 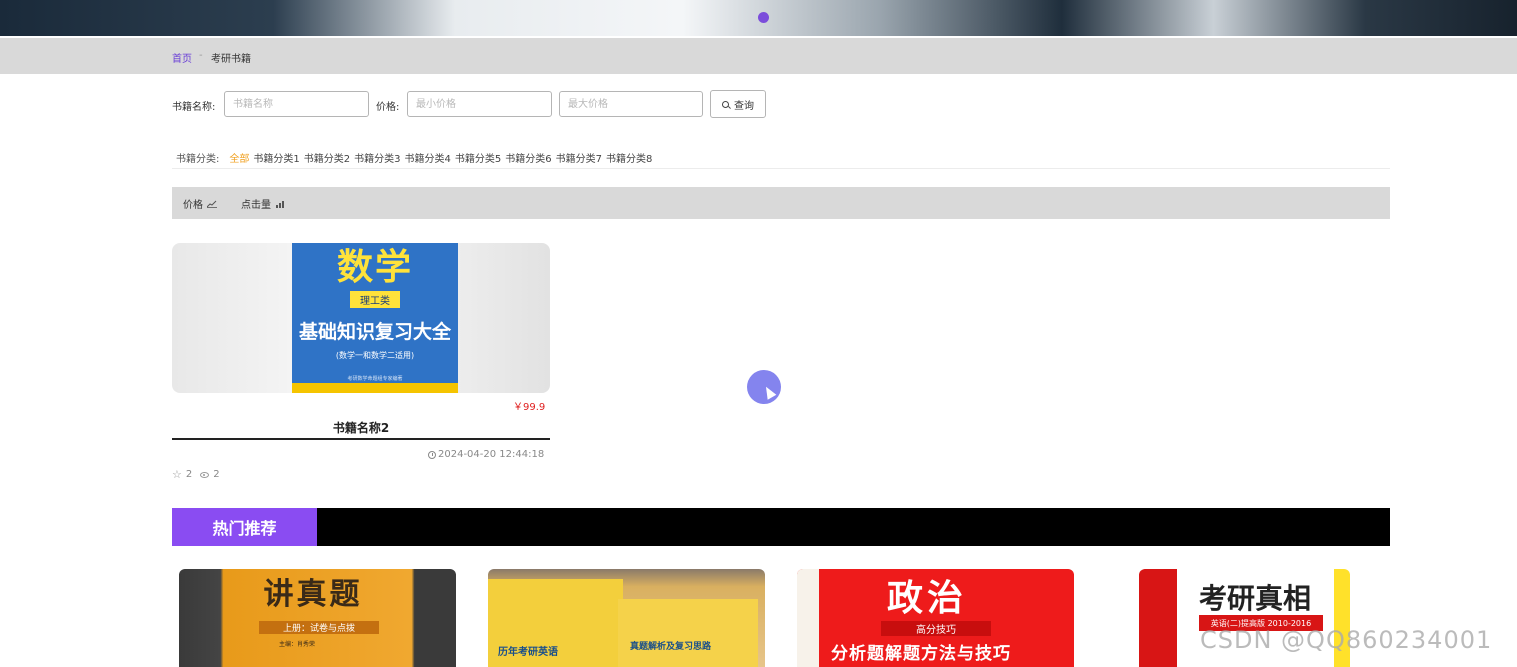 What do you see at coordinates (231, 59) in the screenshot?
I see `breadcrumb-current: 考研书籍` at bounding box center [231, 59].